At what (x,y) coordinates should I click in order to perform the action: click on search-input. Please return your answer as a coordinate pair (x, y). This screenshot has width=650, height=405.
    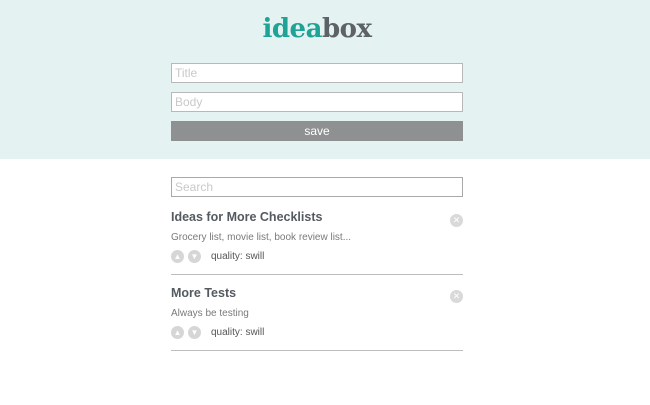
    Looking at the image, I should click on (317, 187).